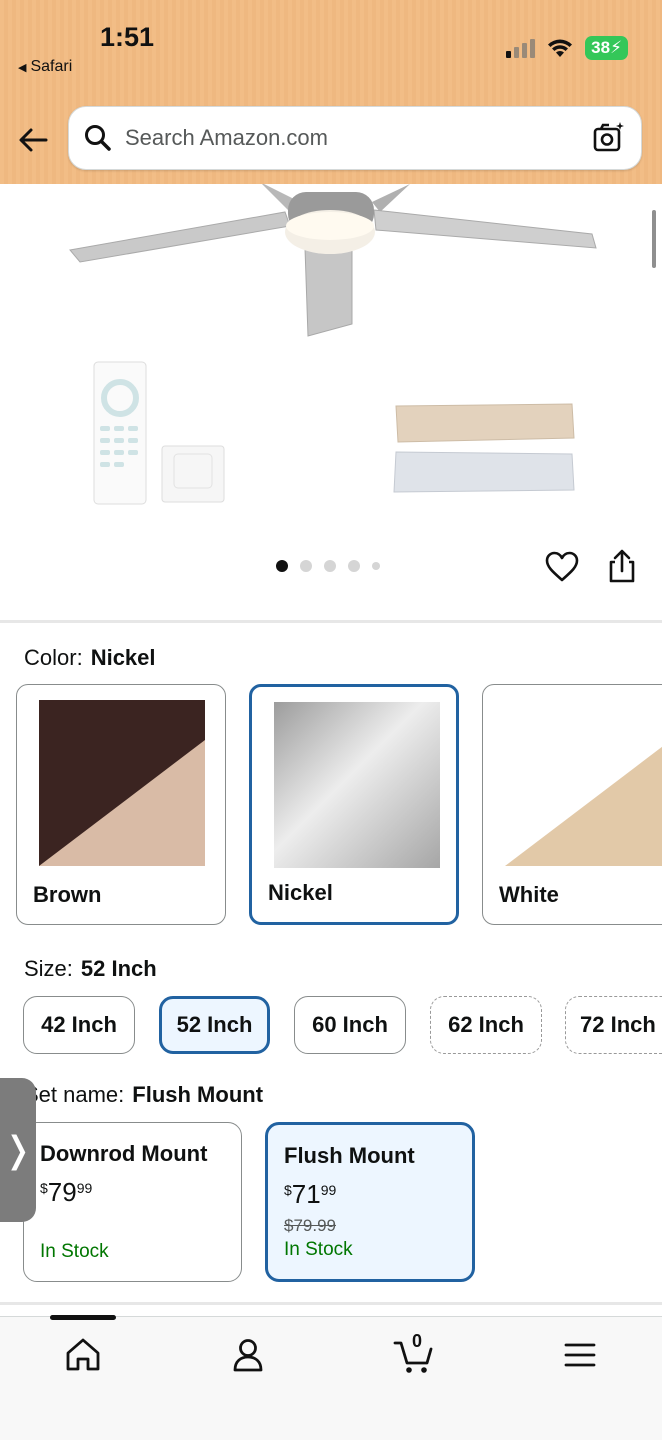 This screenshot has width=662, height=1440. What do you see at coordinates (79, 1025) in the screenshot?
I see `size-option-42: 42 Inch` at bounding box center [79, 1025].